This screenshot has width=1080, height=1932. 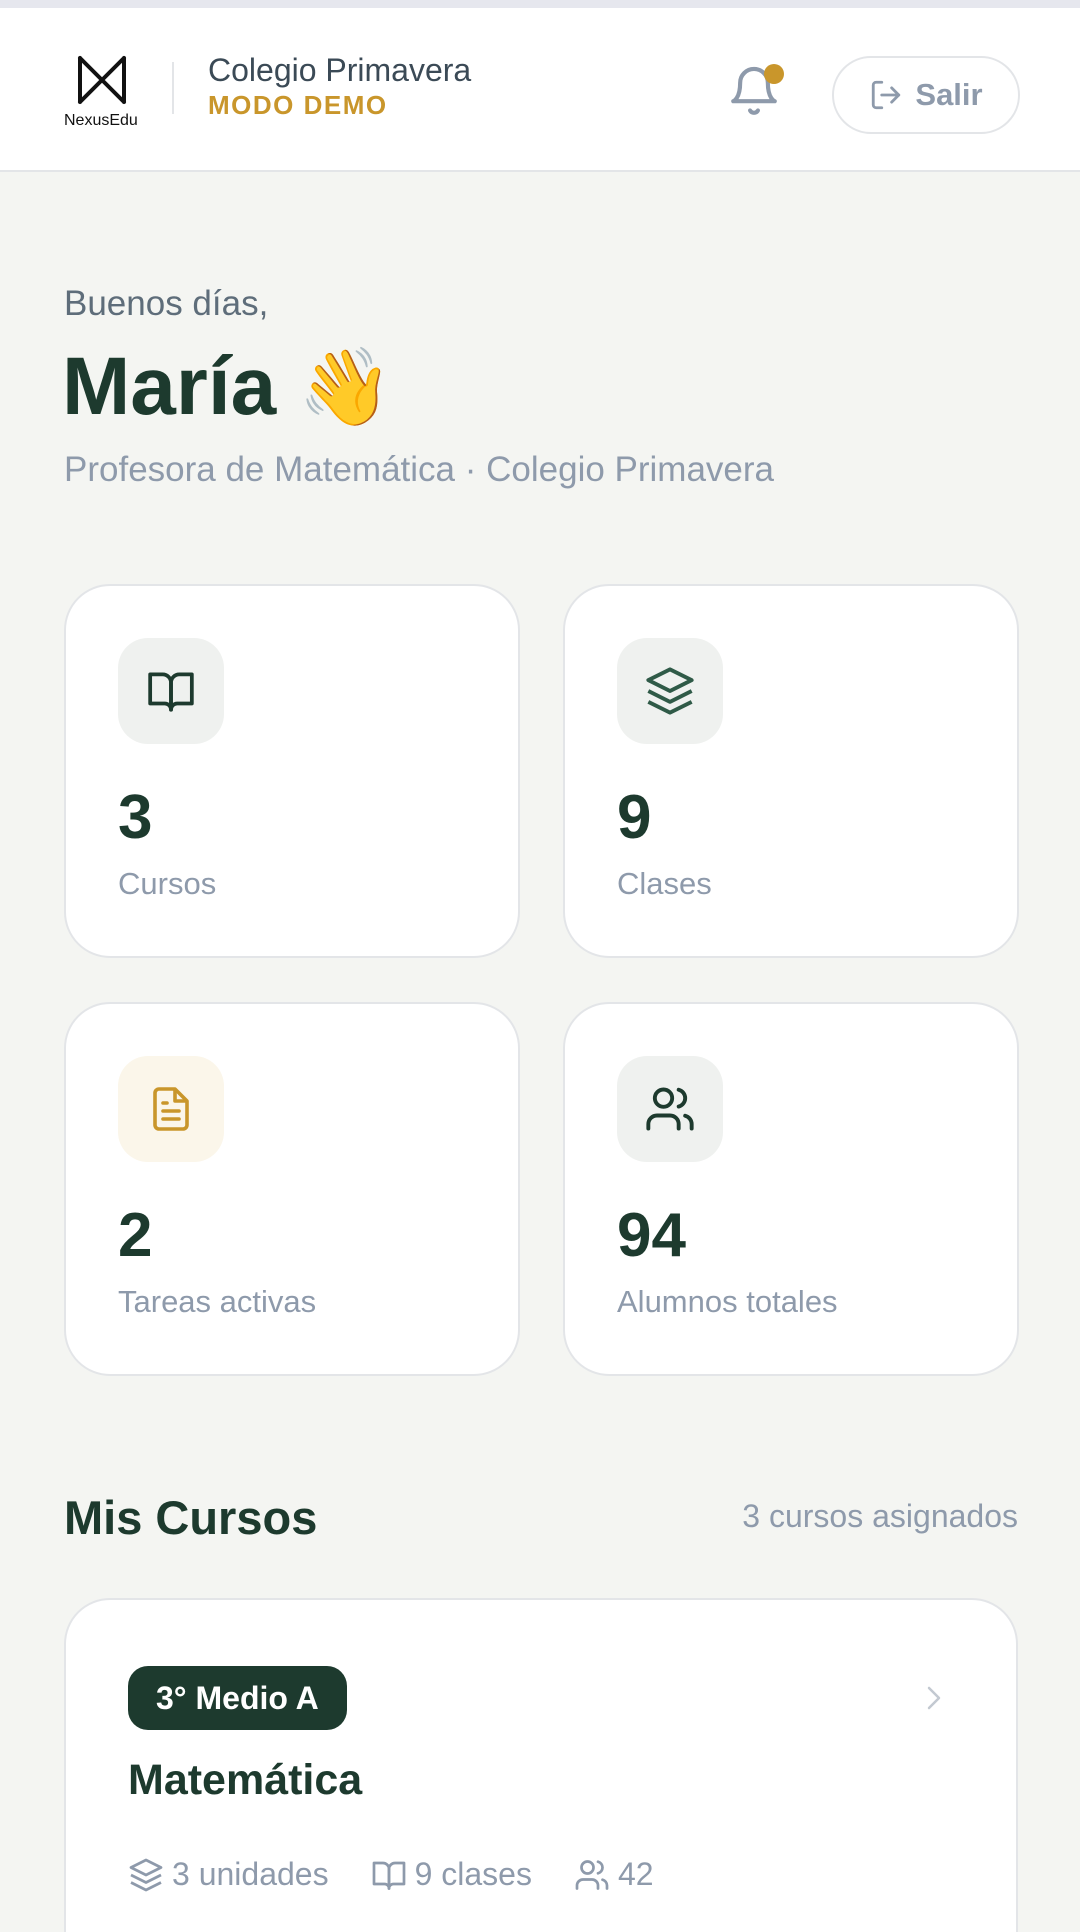 I want to click on demo-mode-label: MODO DEMO, so click(x=298, y=105).